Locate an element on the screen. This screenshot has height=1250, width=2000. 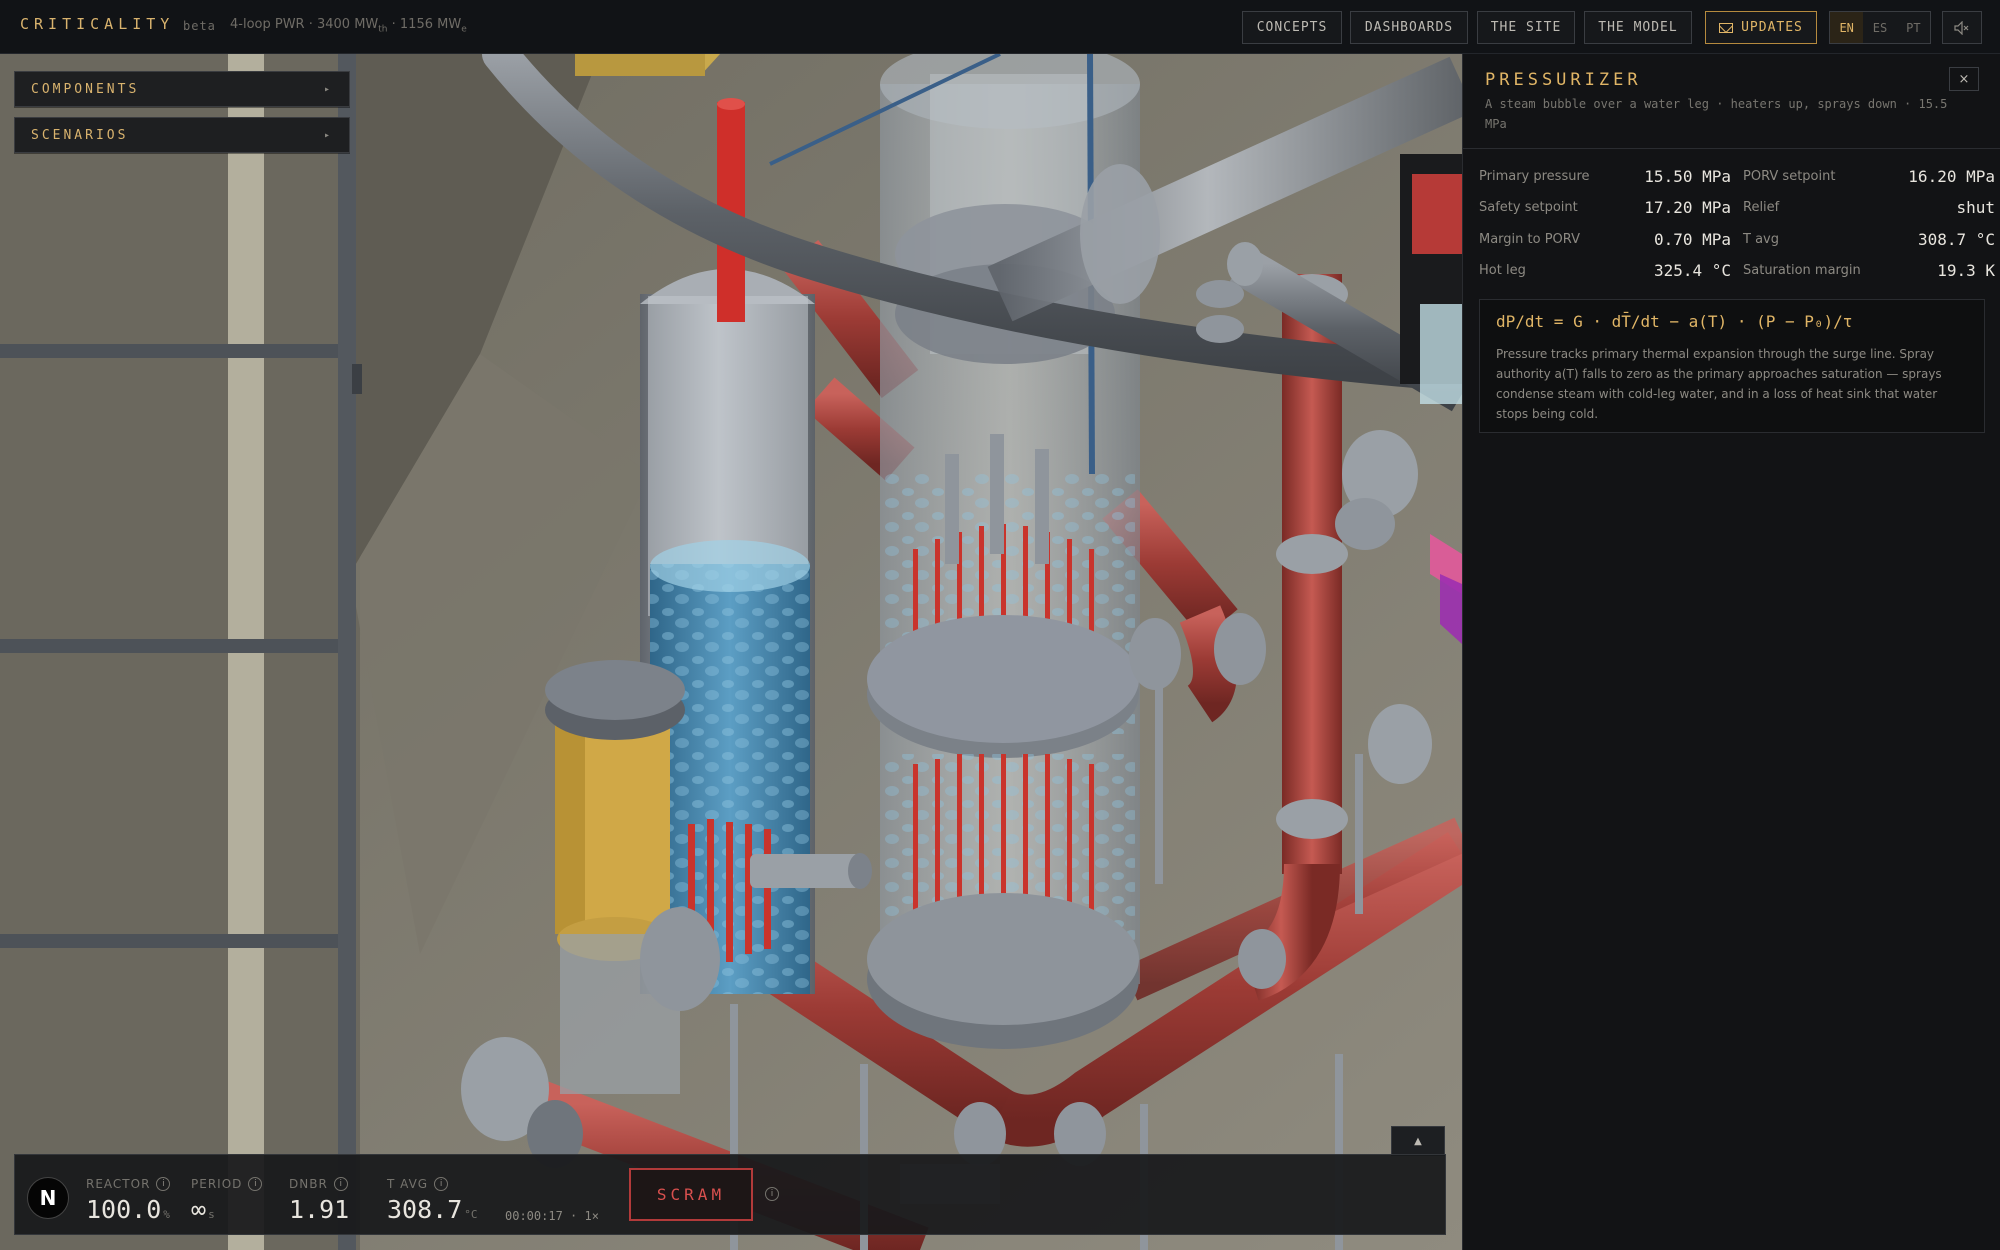
spec-sub-electric: e is located at coordinates (464, 29).